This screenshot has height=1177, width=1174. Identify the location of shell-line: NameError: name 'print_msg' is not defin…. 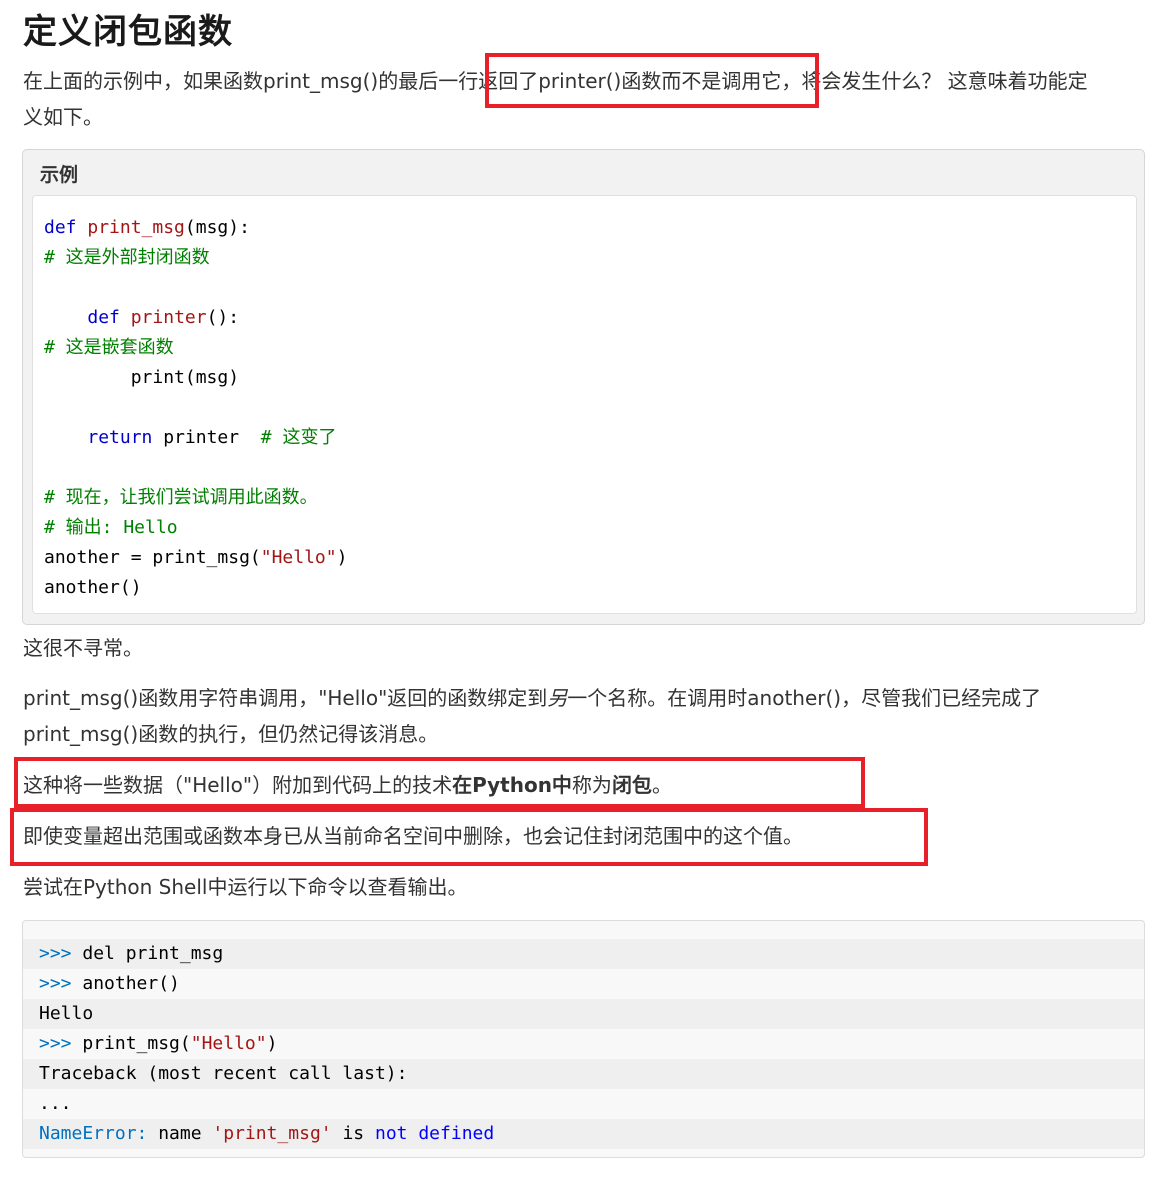
(583, 1134).